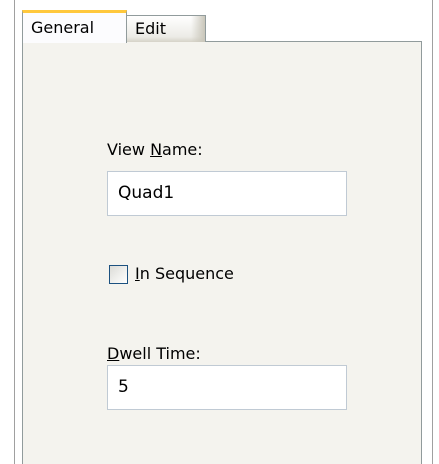 This screenshot has height=464, width=439. What do you see at coordinates (182, 149) in the screenshot?
I see `view-name-label-rest: ame:` at bounding box center [182, 149].